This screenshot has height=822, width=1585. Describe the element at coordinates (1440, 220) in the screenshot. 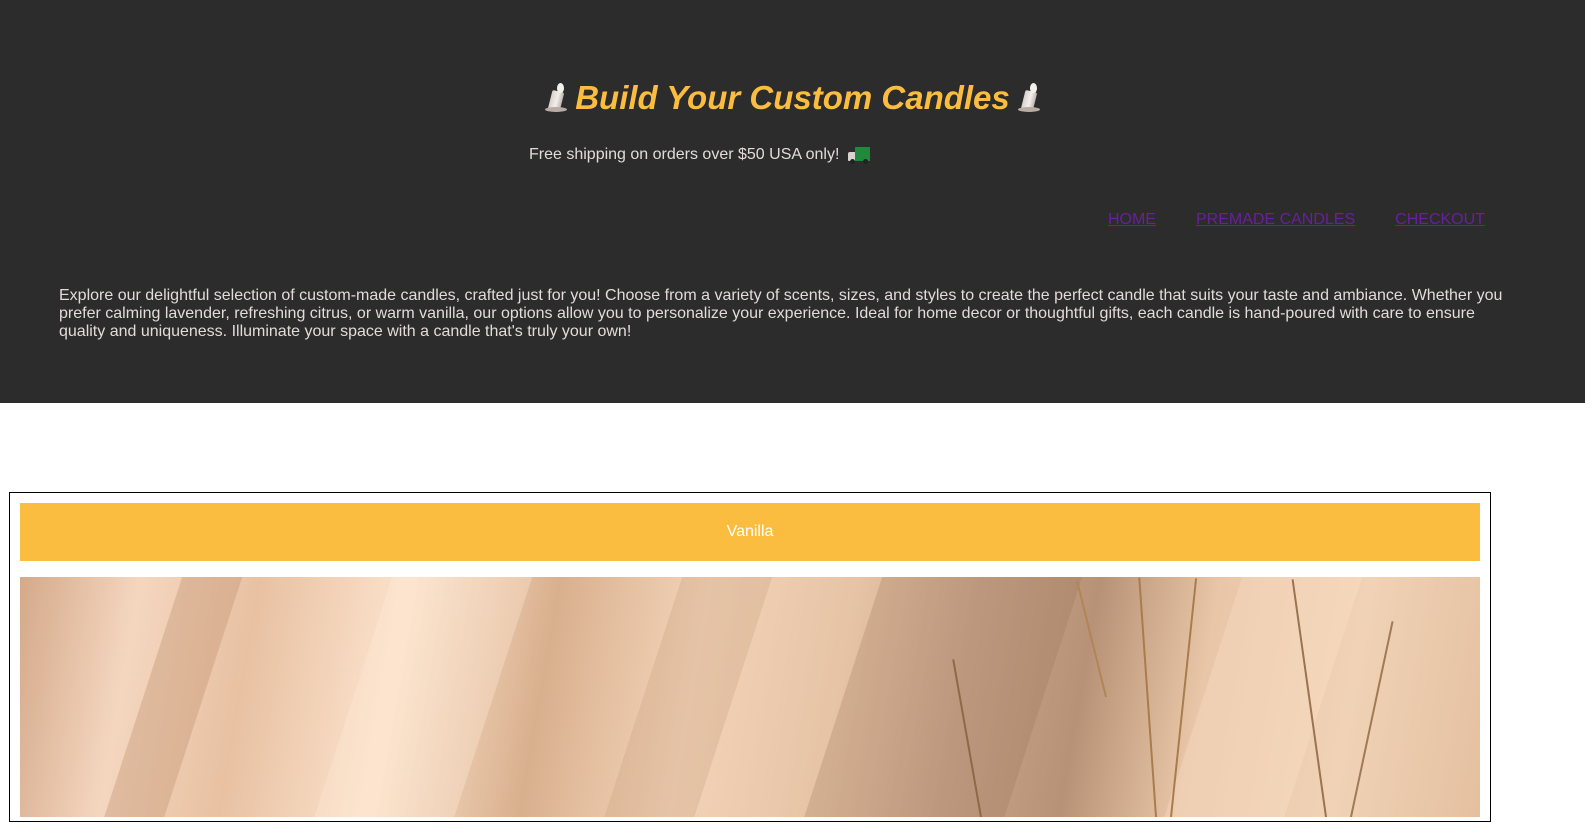

I see `nav-link-checkout: CHECKOUT` at that location.